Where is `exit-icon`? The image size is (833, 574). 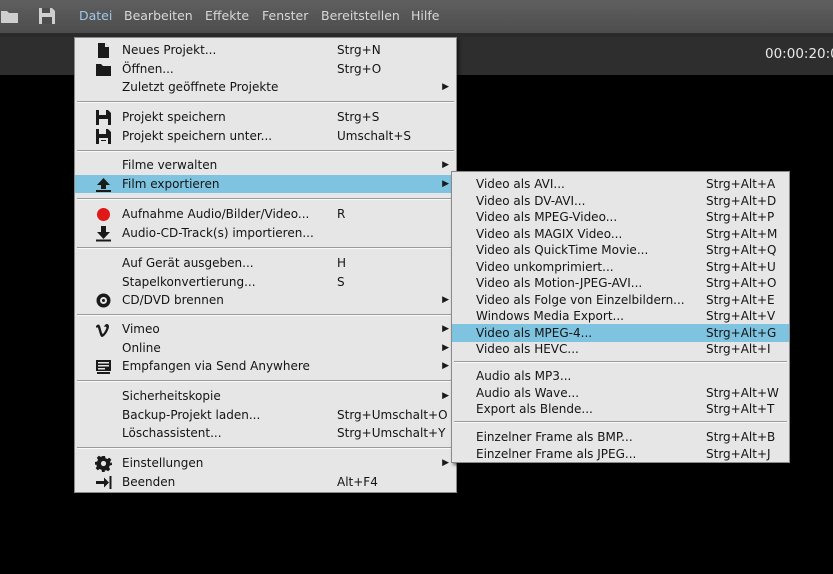
exit-icon is located at coordinates (103, 482).